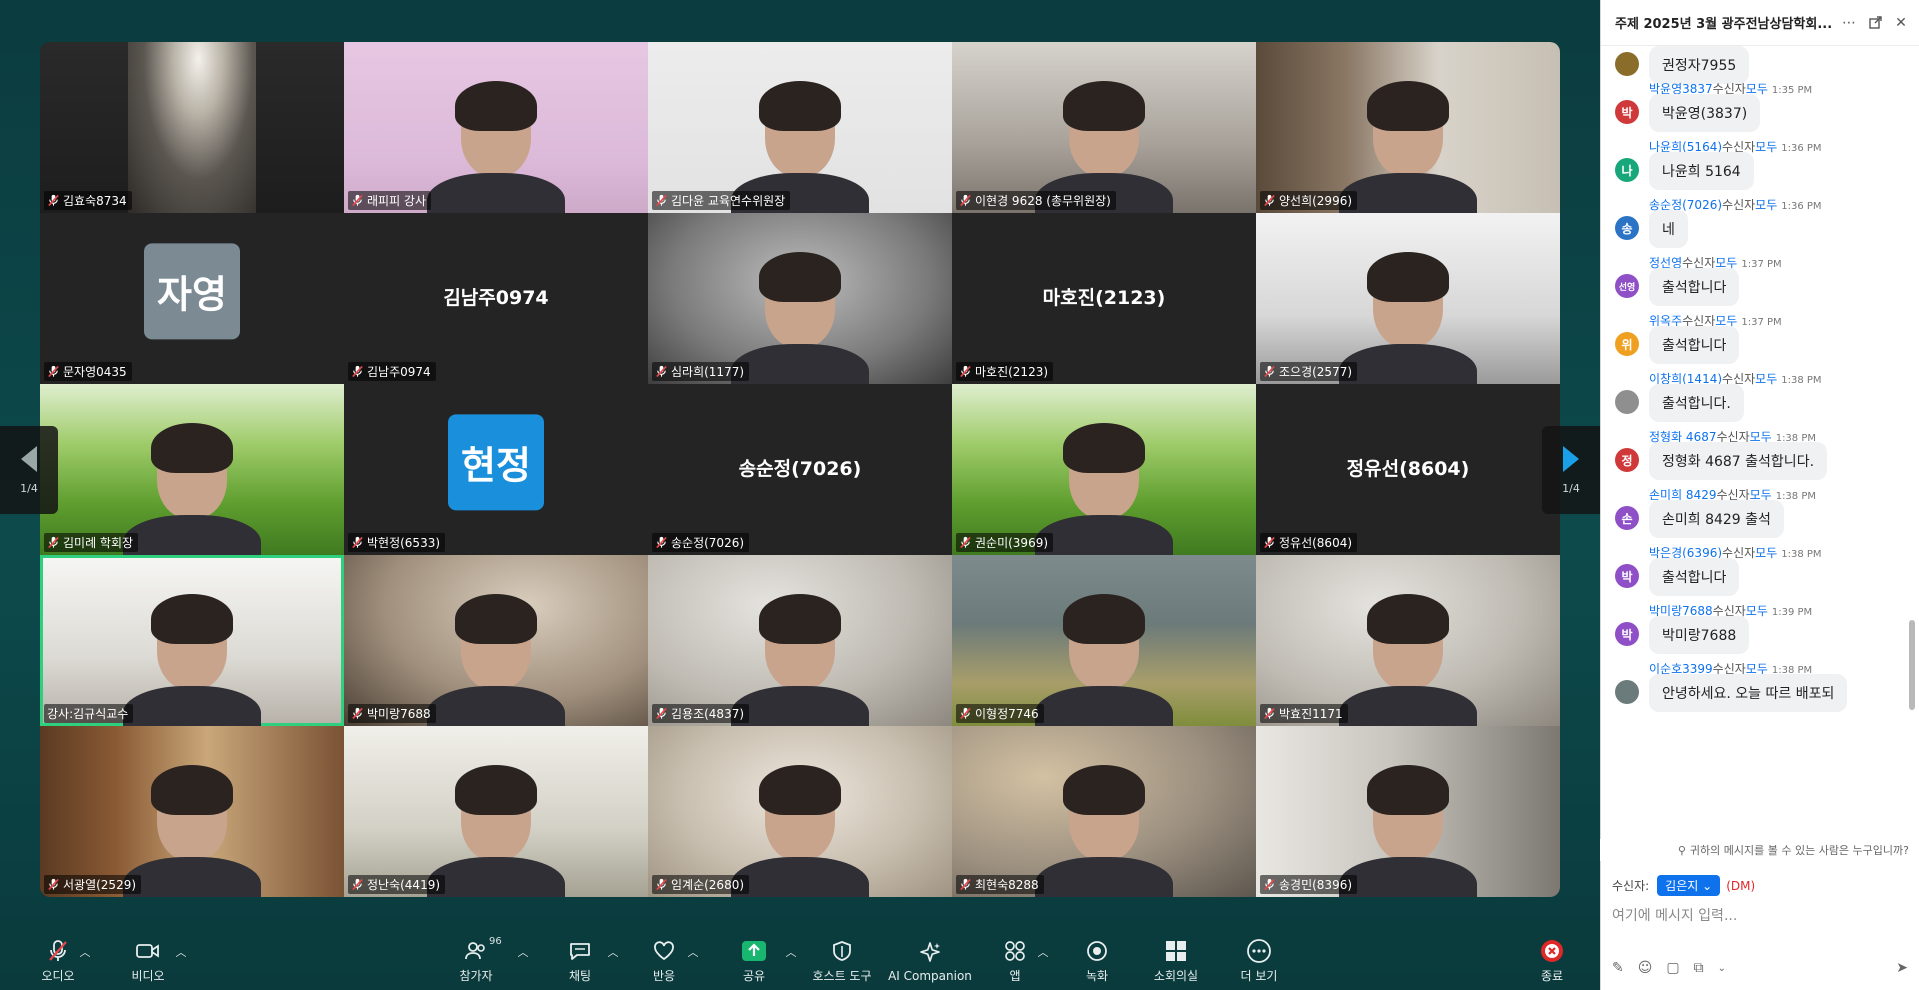 The width and height of the screenshot is (1919, 990). I want to click on send-icon: ➤, so click(1902, 968).